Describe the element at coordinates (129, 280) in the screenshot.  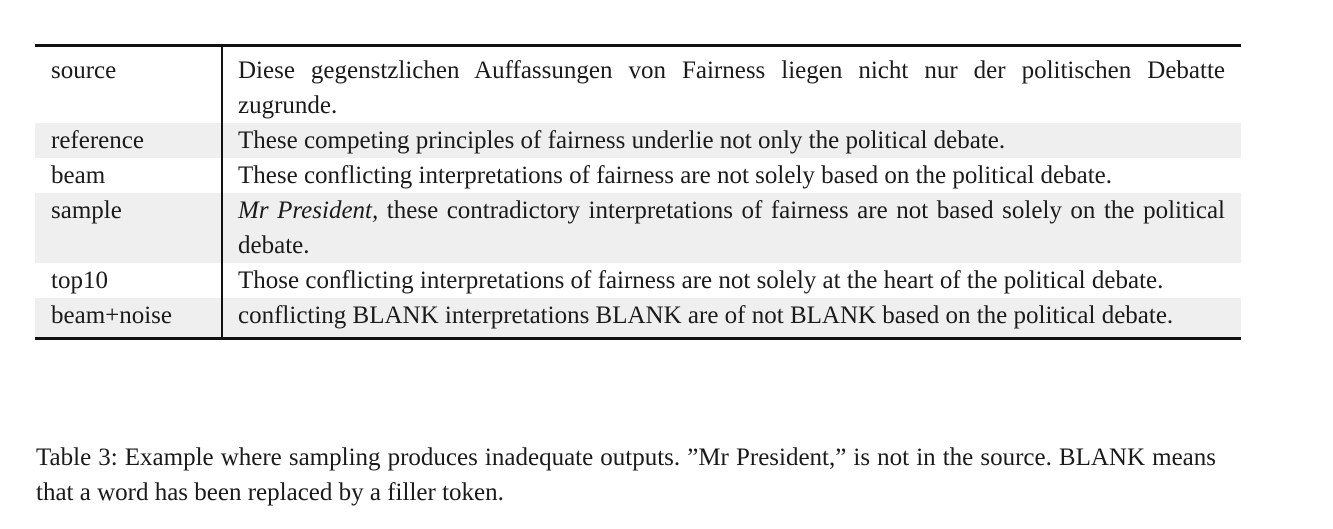
I see `row-label: top10` at that location.